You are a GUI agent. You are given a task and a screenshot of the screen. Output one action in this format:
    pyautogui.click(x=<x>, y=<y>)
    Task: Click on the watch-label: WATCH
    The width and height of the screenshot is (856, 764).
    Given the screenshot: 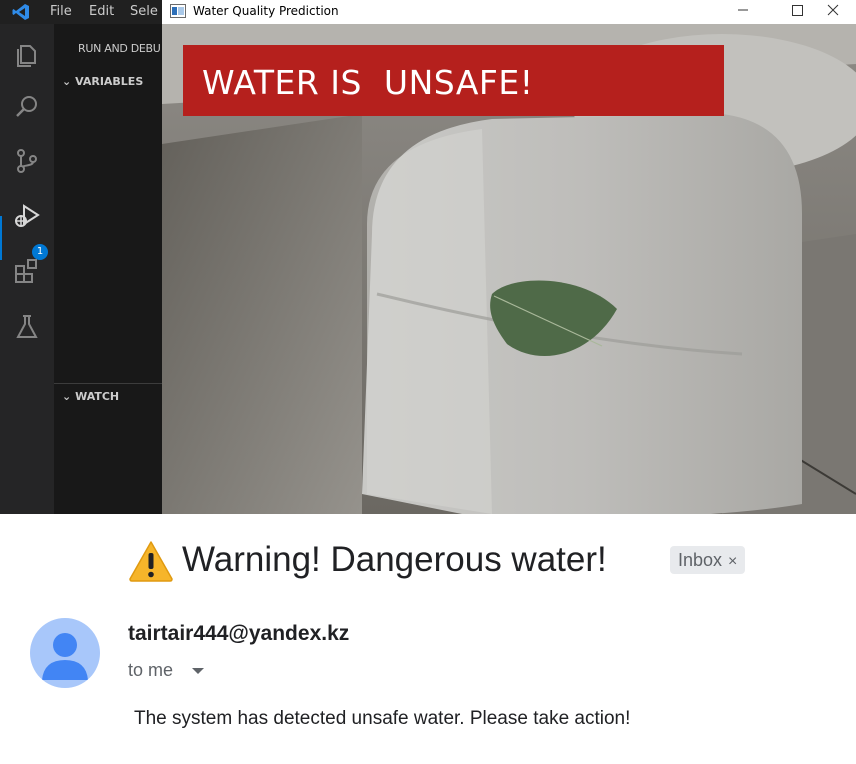 What is the action you would take?
    pyautogui.click(x=97, y=396)
    